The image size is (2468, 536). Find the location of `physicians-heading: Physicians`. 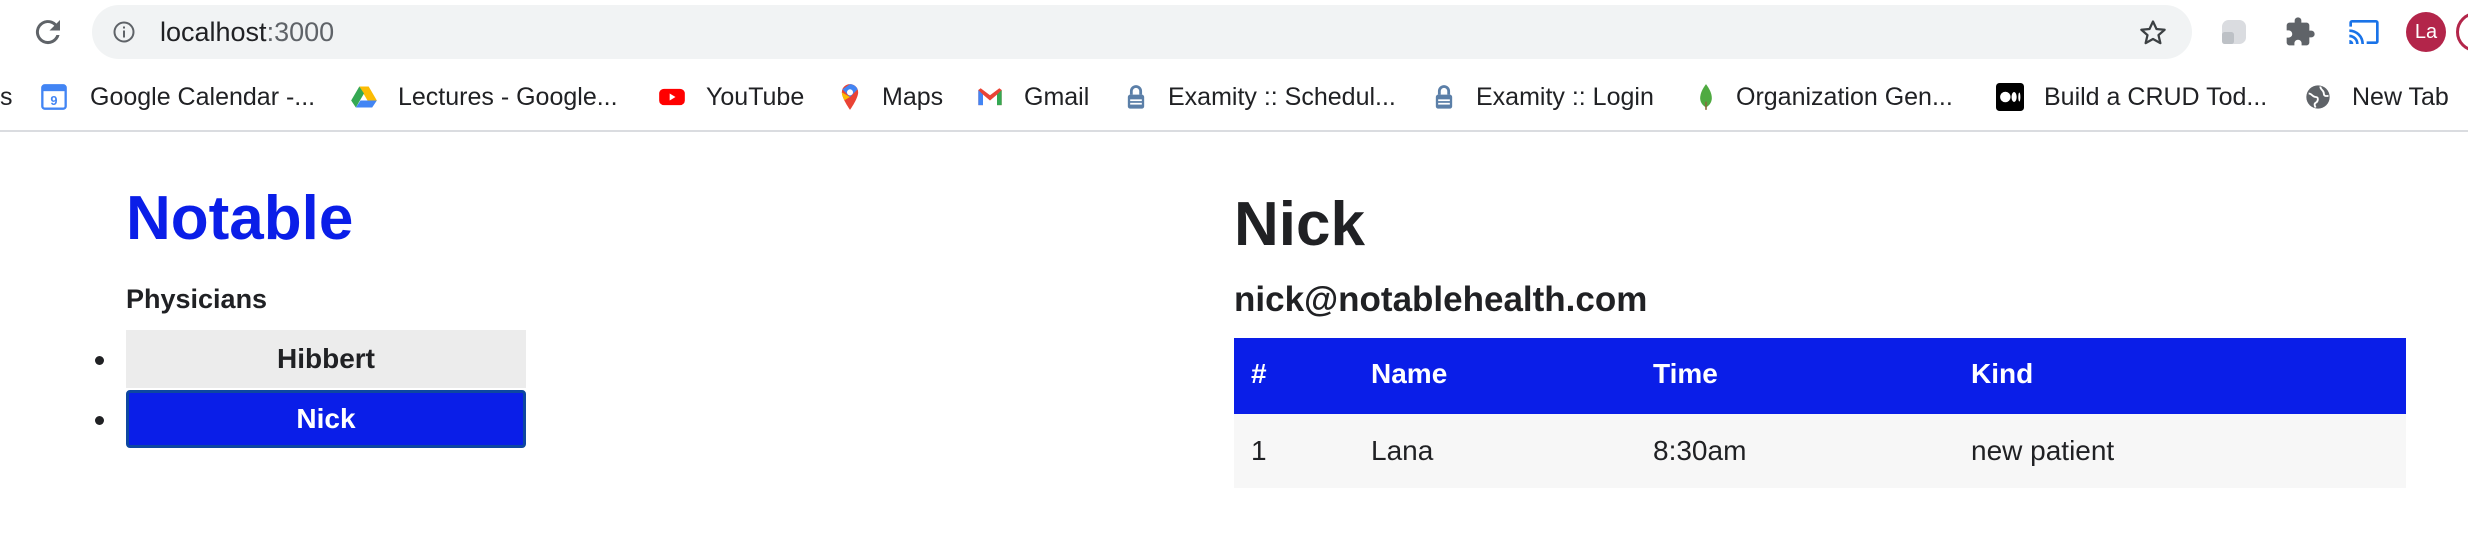

physicians-heading: Physicians is located at coordinates (197, 299).